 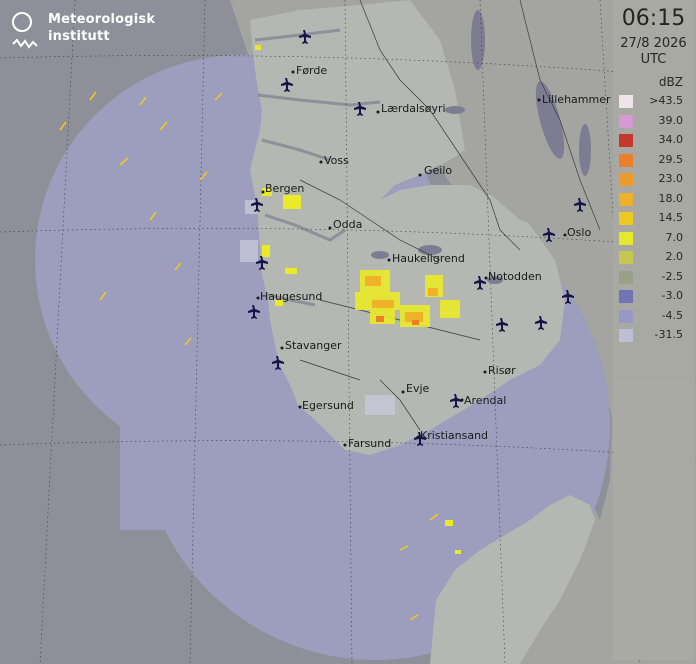 What do you see at coordinates (655, 141) in the screenshot?
I see `legend-row: 34.0` at bounding box center [655, 141].